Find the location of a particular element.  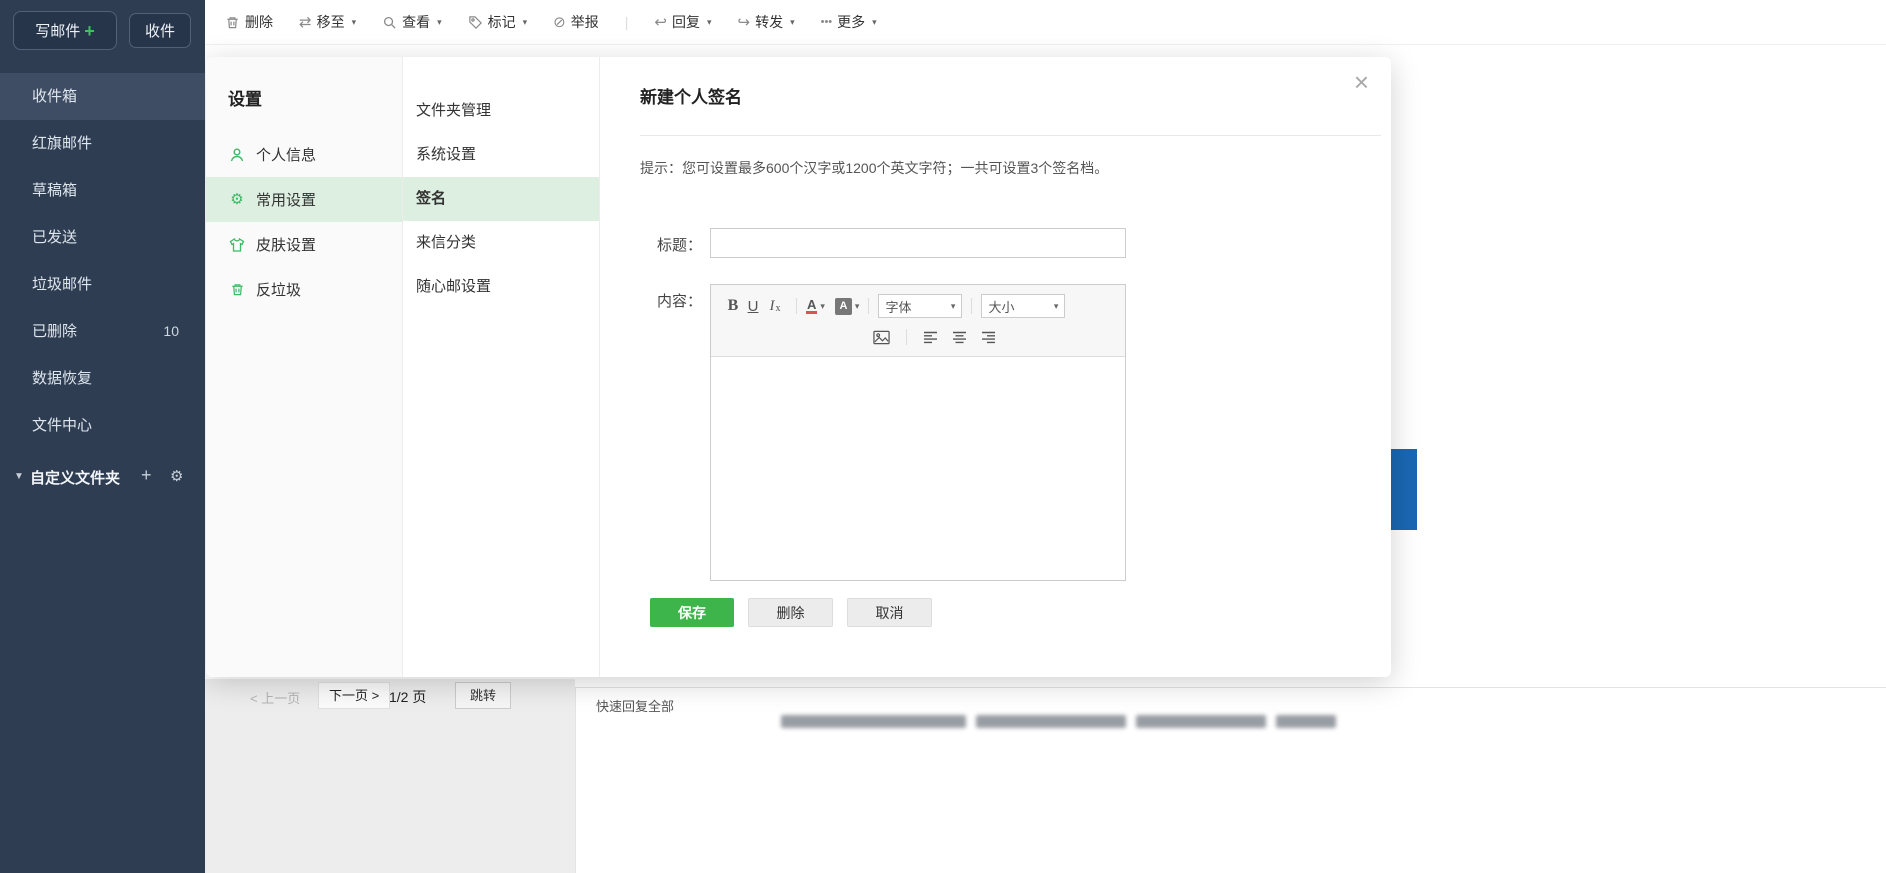

mark-button: 标记 ▾ is located at coordinates (498, 22).